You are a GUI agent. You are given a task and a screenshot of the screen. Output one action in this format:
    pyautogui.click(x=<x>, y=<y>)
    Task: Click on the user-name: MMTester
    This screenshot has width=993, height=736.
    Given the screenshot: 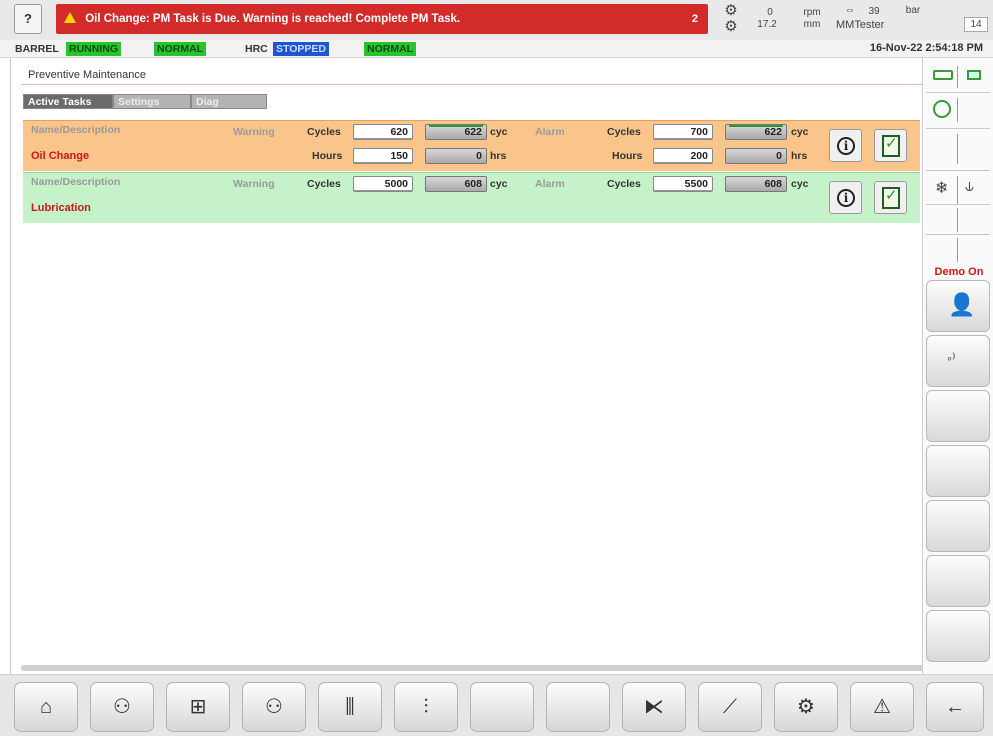 What is the action you would take?
    pyautogui.click(x=871, y=25)
    